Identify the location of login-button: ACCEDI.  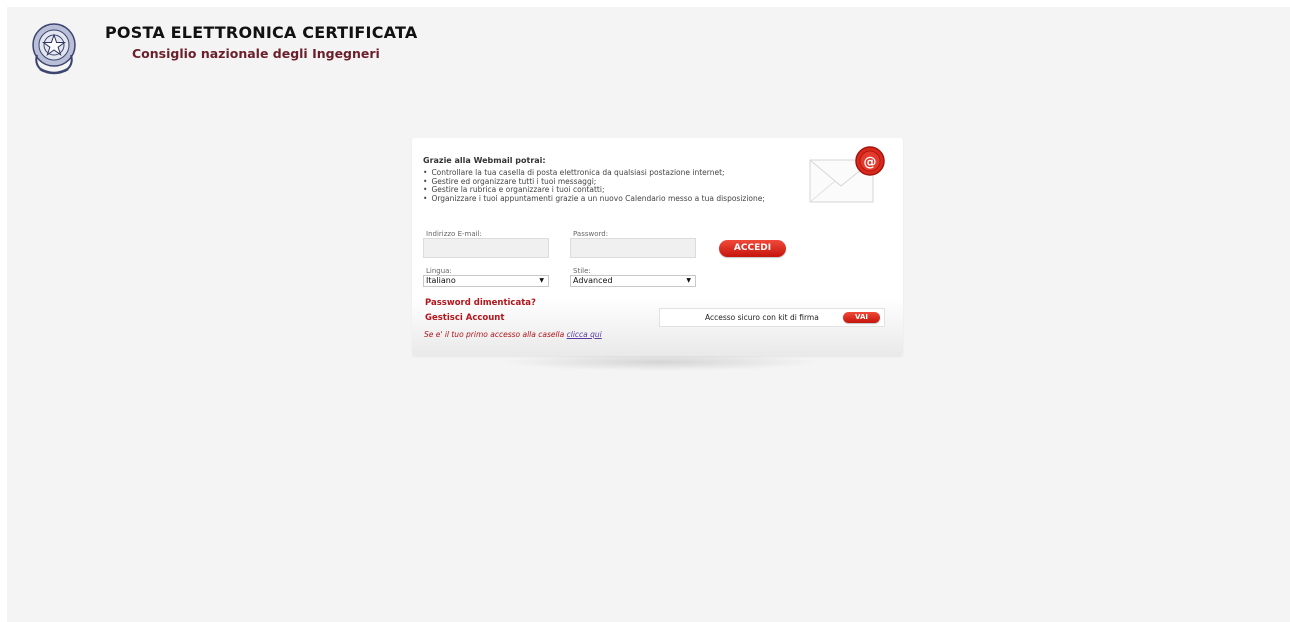
(752, 248).